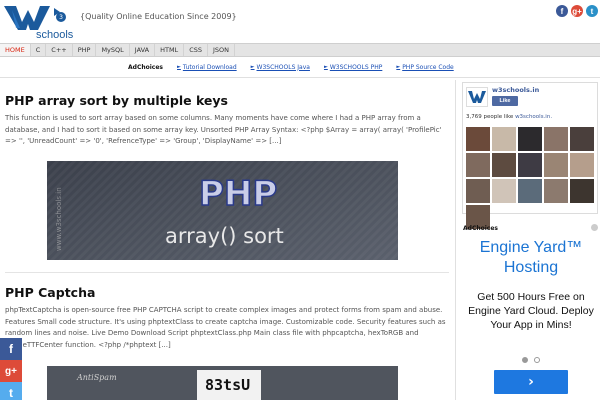 The width and height of the screenshot is (600, 400). I want to click on site-tagline: {Quality Online Education Since 2009}, so click(158, 16).